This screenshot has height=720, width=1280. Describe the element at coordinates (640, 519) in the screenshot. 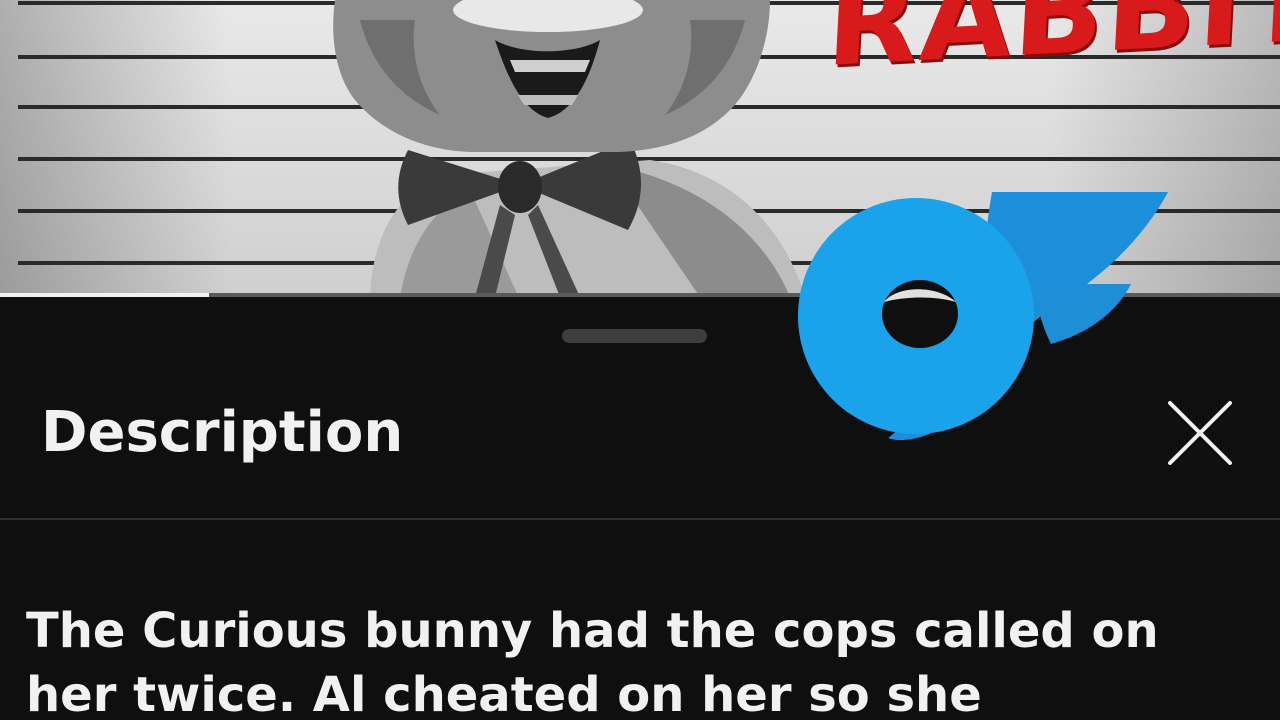

I see `divider` at that location.